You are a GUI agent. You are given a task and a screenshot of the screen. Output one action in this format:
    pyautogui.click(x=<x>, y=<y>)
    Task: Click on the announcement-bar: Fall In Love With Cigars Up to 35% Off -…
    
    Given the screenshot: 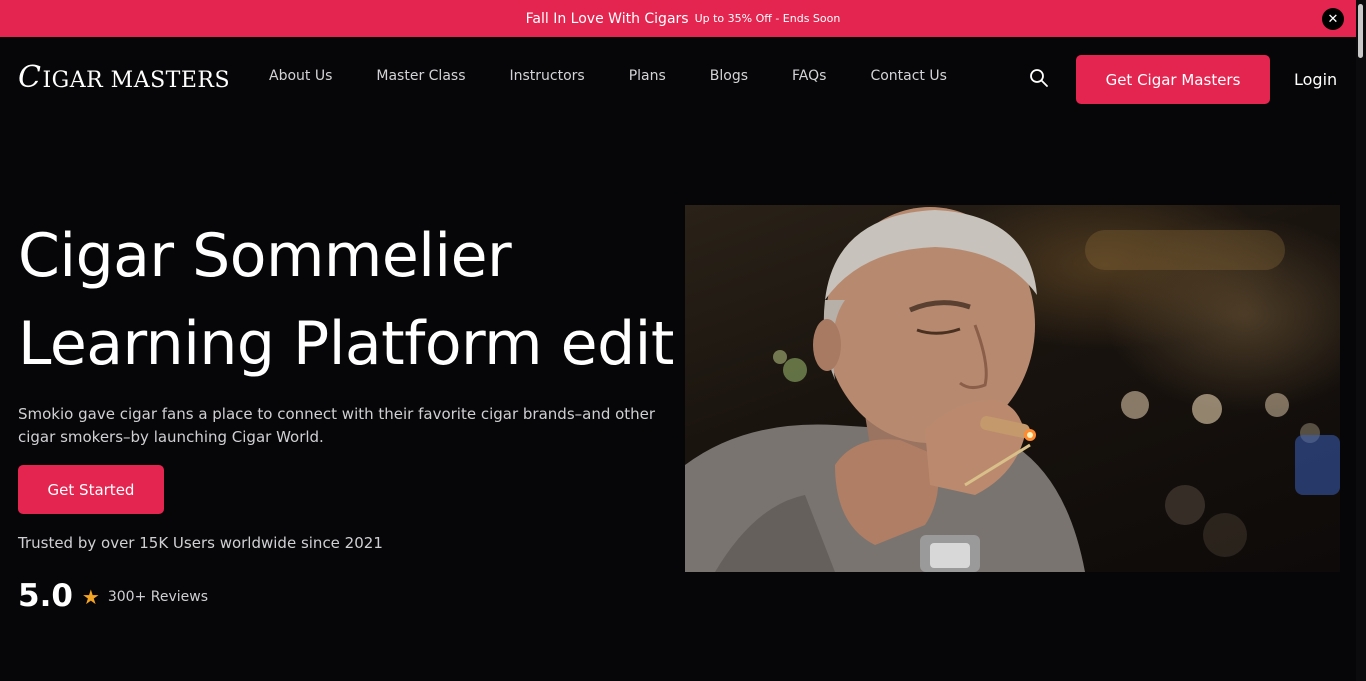 What is the action you would take?
    pyautogui.click(x=683, y=18)
    